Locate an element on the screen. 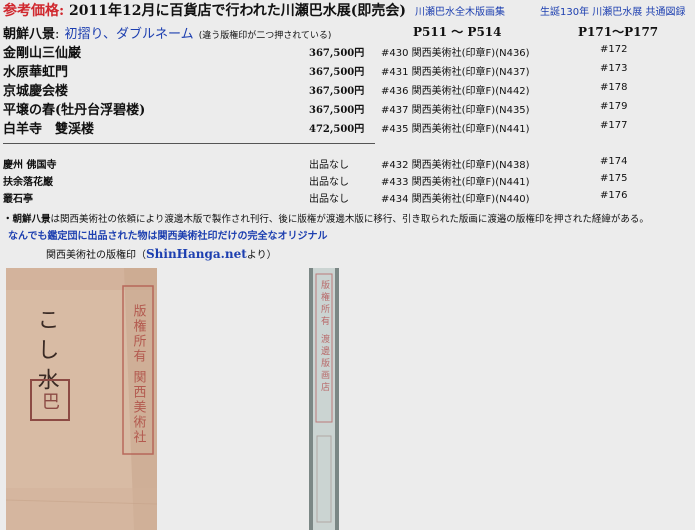  edition-type-note: (違う版権印が二つ押されている) is located at coordinates (265, 36).